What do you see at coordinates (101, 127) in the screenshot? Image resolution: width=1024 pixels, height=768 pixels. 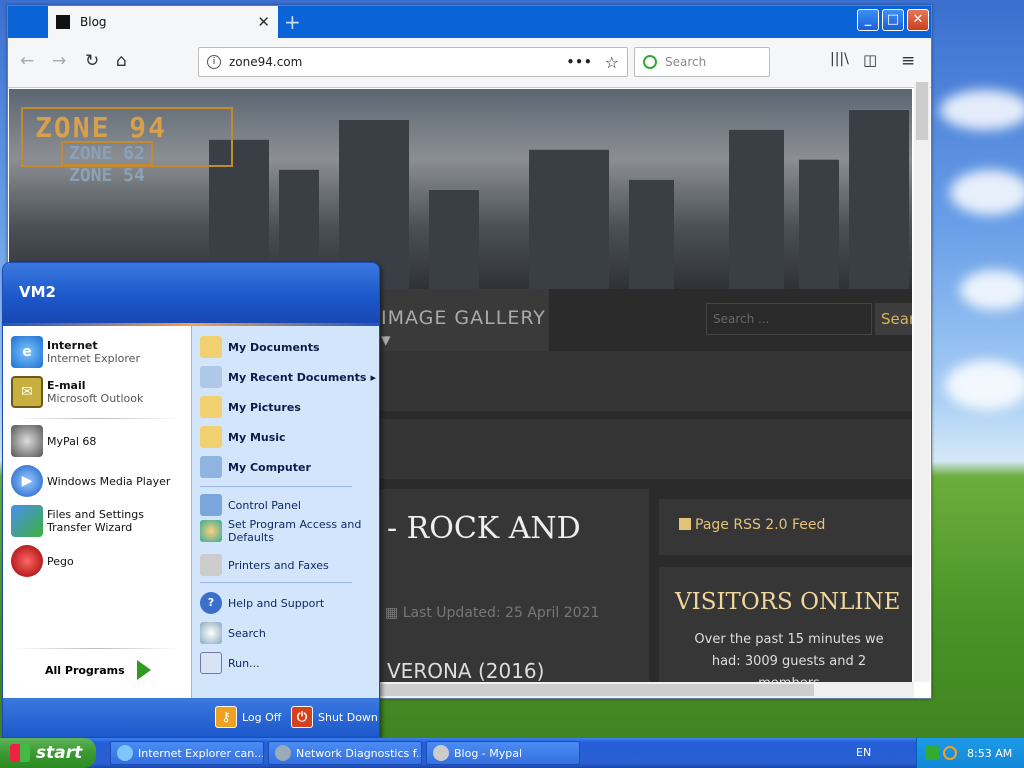 I see `logo-main: ZONE 94` at bounding box center [101, 127].